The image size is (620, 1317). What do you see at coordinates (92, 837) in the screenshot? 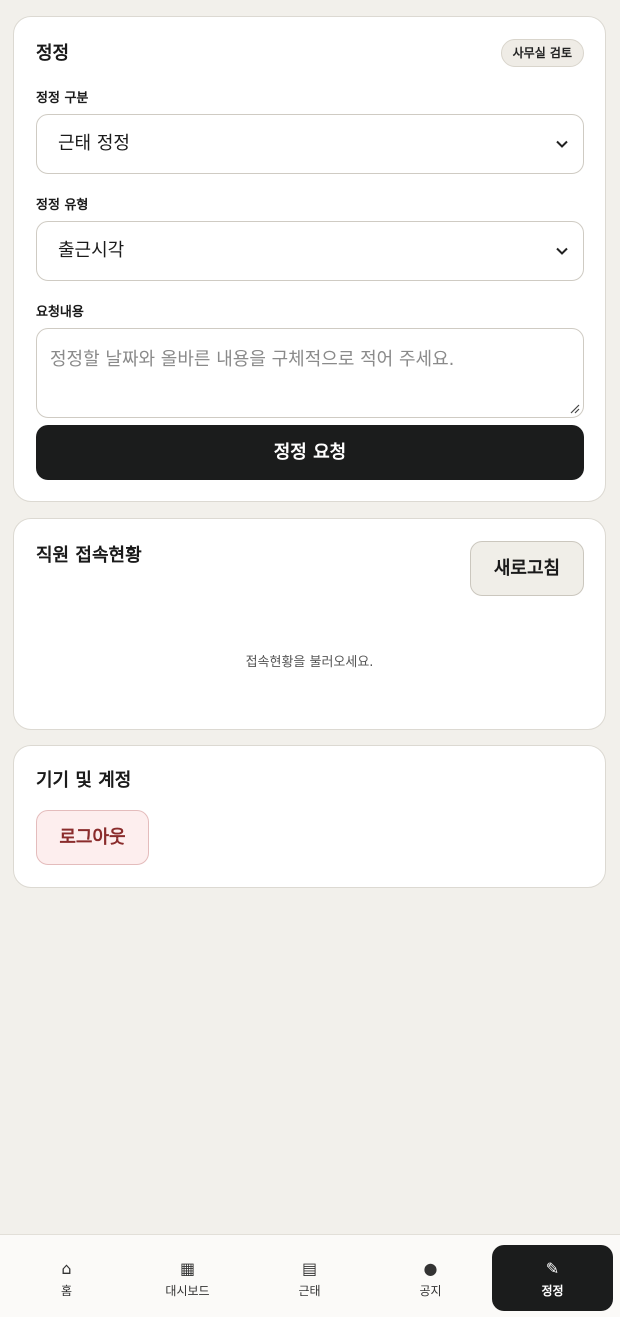
I see `logout-button: 로그아웃` at bounding box center [92, 837].